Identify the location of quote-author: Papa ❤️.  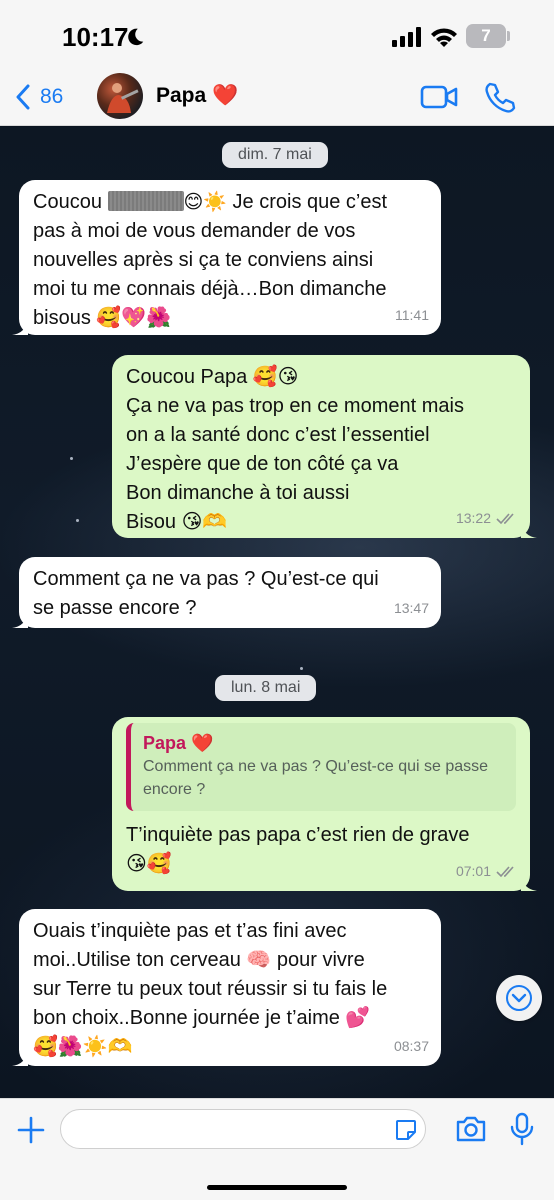
(178, 743).